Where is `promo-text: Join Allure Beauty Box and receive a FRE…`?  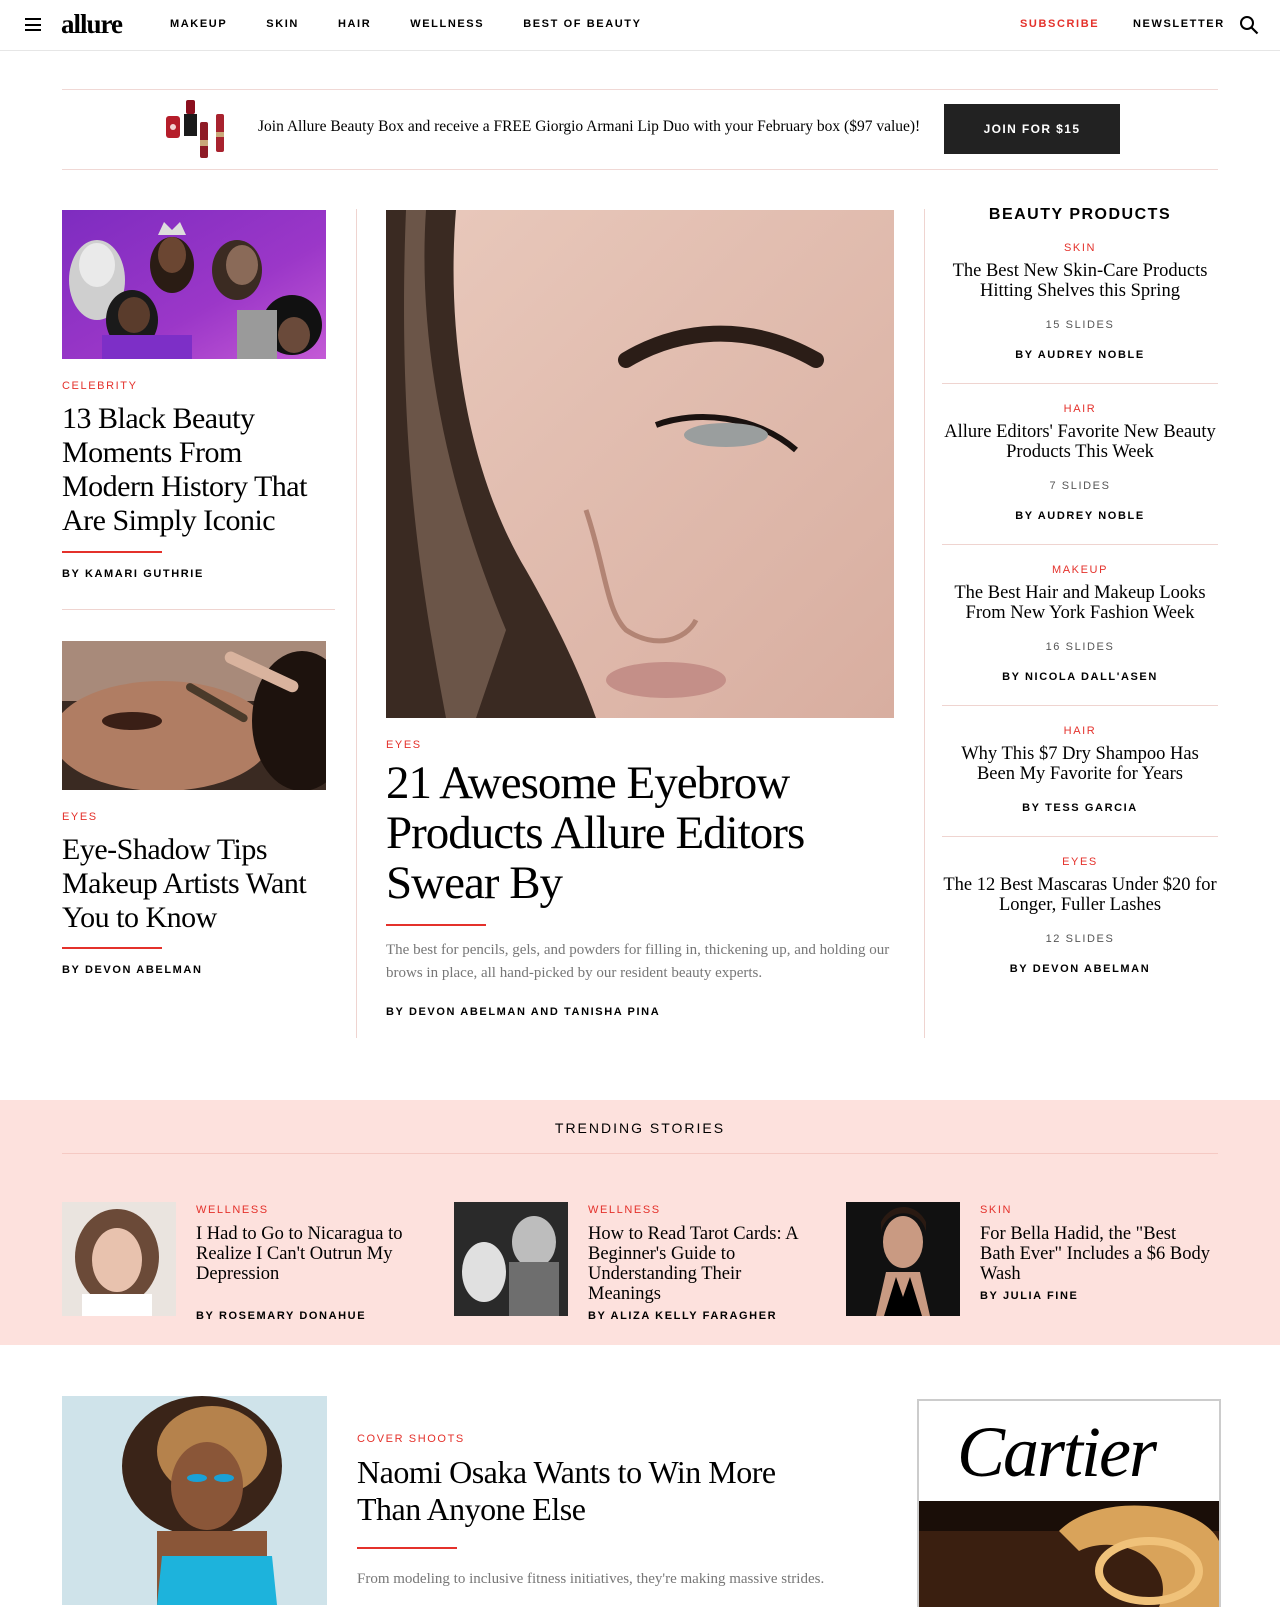 promo-text: Join Allure Beauty Box and receive a FRE… is located at coordinates (589, 126).